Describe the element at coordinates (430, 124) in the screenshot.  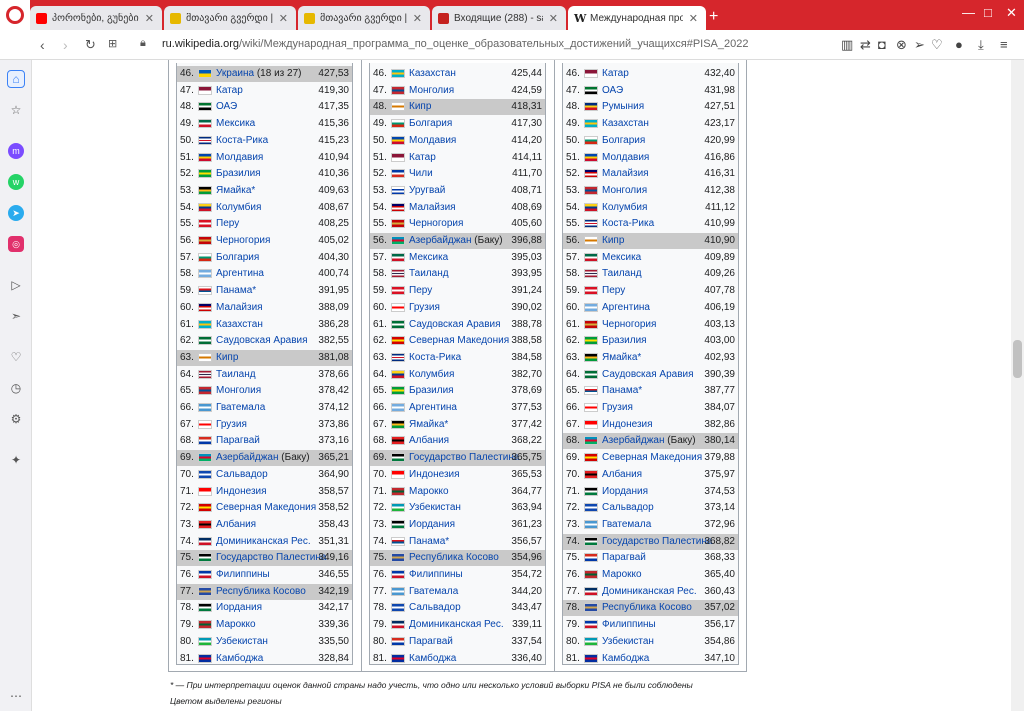
I see `country-link: Болгария` at that location.